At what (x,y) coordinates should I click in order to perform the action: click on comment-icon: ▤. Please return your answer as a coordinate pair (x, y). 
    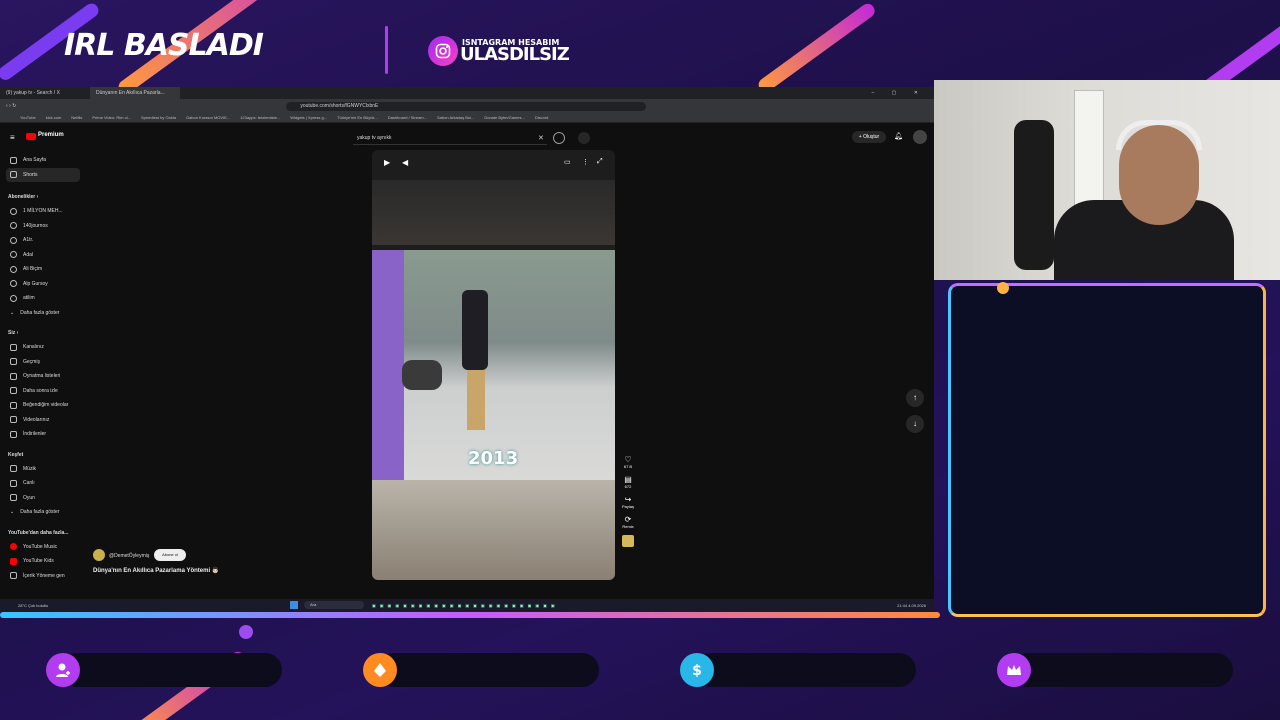
    Looking at the image, I should click on (628, 479).